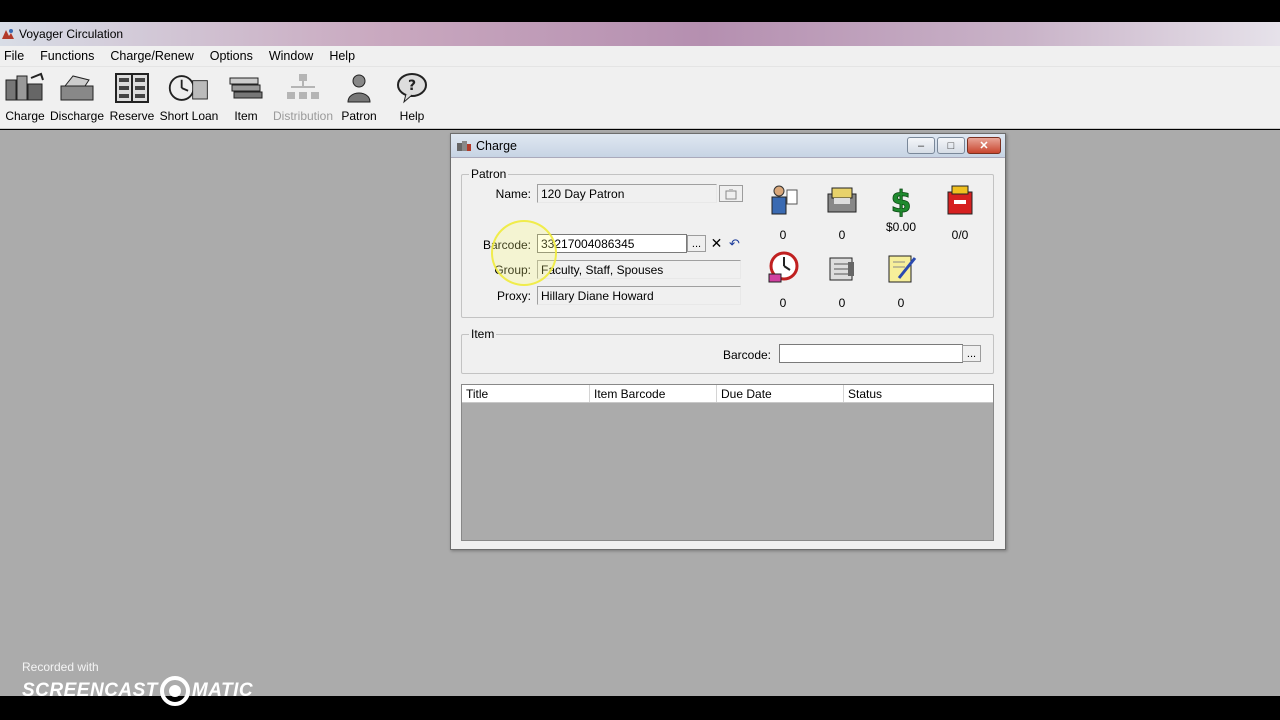 This screenshot has width=1280, height=720. I want to click on stat-blocks: 0/0, so click(960, 212).